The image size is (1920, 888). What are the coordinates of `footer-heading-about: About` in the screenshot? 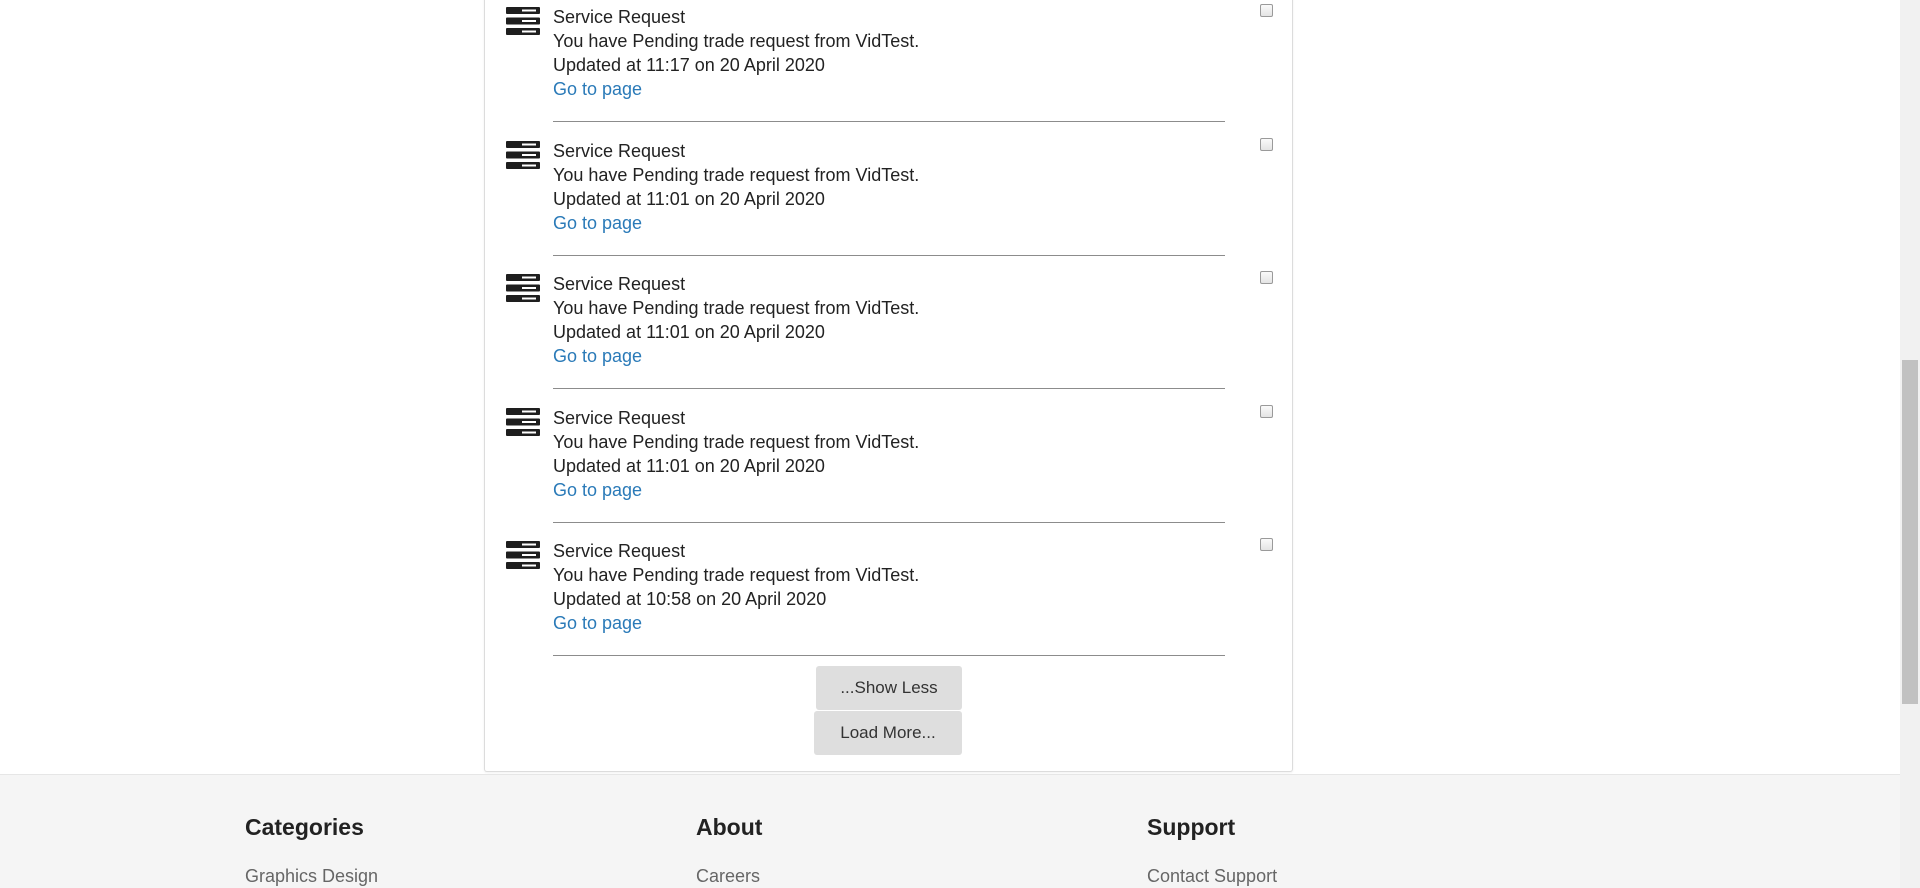 It's located at (729, 827).